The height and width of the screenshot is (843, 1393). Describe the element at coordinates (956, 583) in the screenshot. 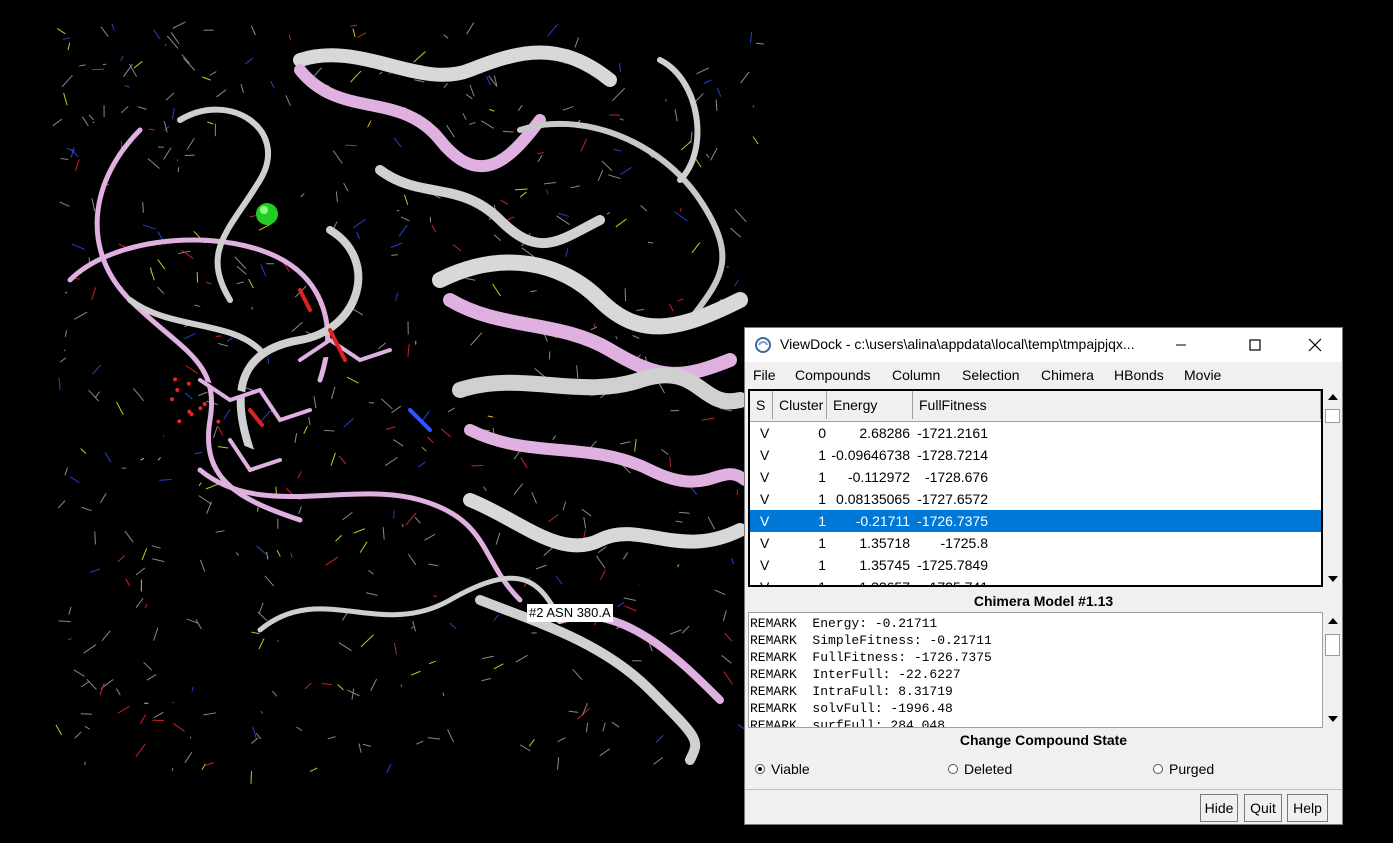

I see `cell-fullfitness: -1725.741` at that location.